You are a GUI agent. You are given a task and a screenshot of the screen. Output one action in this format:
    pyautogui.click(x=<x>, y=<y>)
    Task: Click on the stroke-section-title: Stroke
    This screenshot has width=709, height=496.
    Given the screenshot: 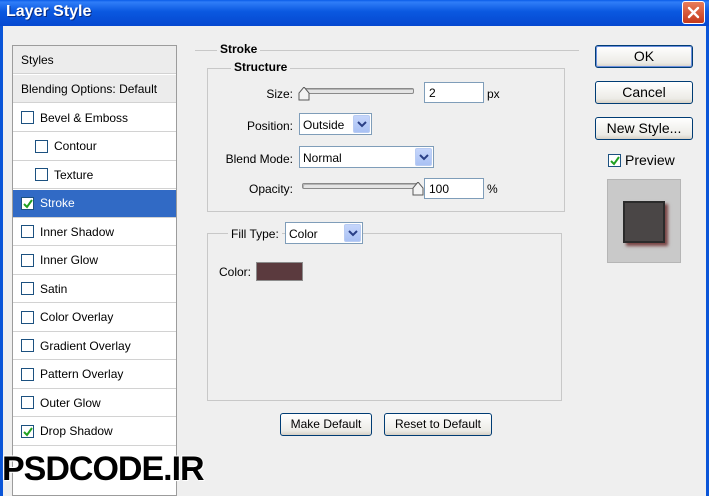 What is the action you would take?
    pyautogui.click(x=239, y=49)
    